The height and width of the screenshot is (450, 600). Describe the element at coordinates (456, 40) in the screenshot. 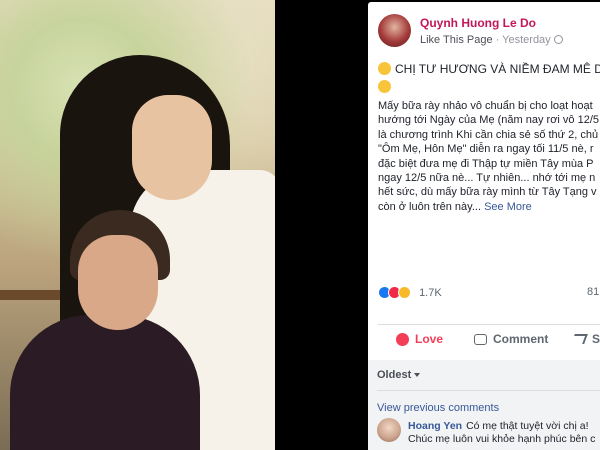

I see `like-page-link: Like This Page` at that location.